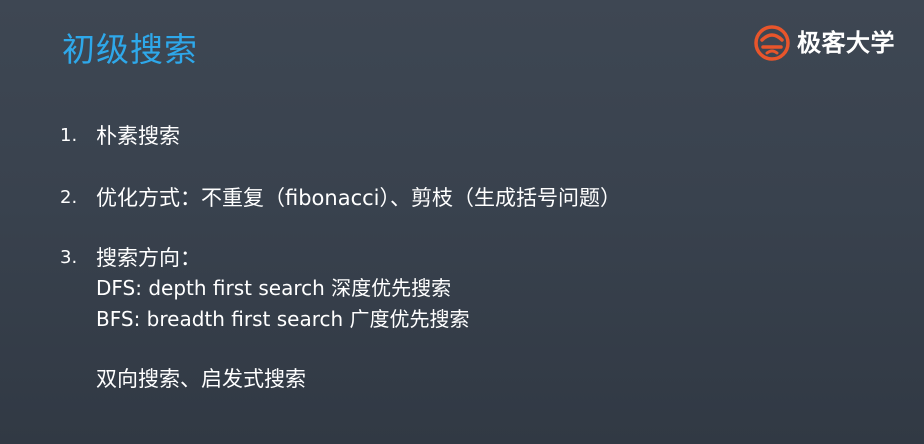 This screenshot has width=924, height=444. I want to click on list-item-number: 2., so click(69, 197).